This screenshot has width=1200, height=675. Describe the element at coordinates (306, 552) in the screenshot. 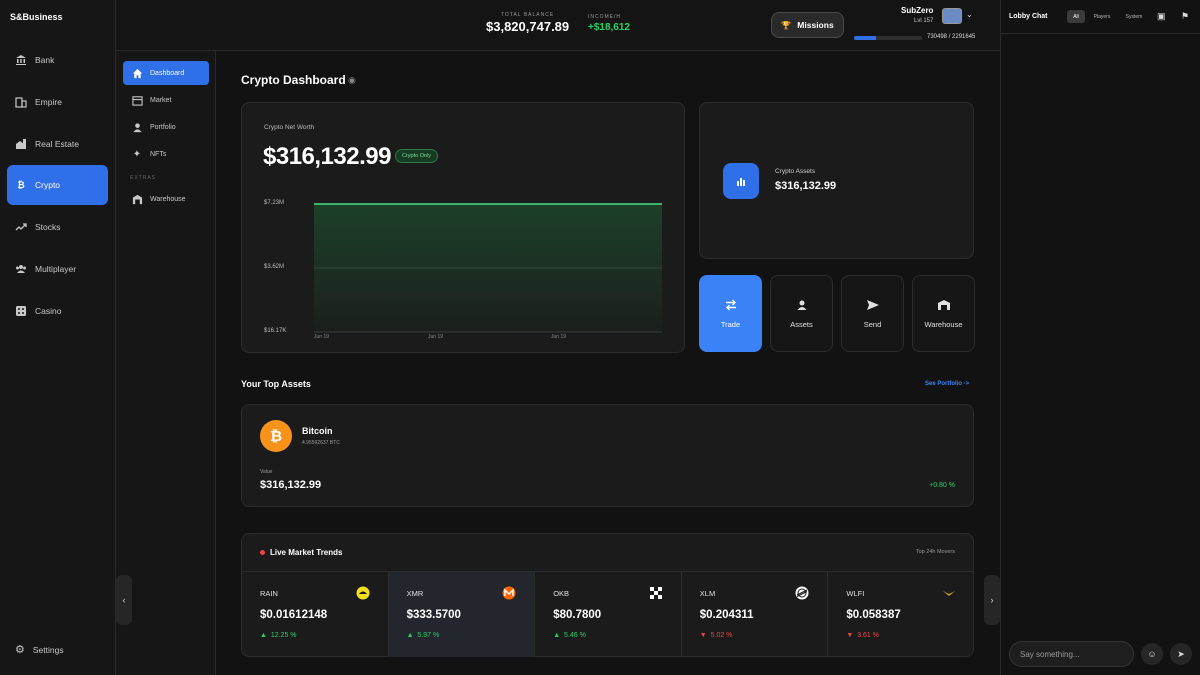

I see `market-trends-title: Live Market Trends` at that location.